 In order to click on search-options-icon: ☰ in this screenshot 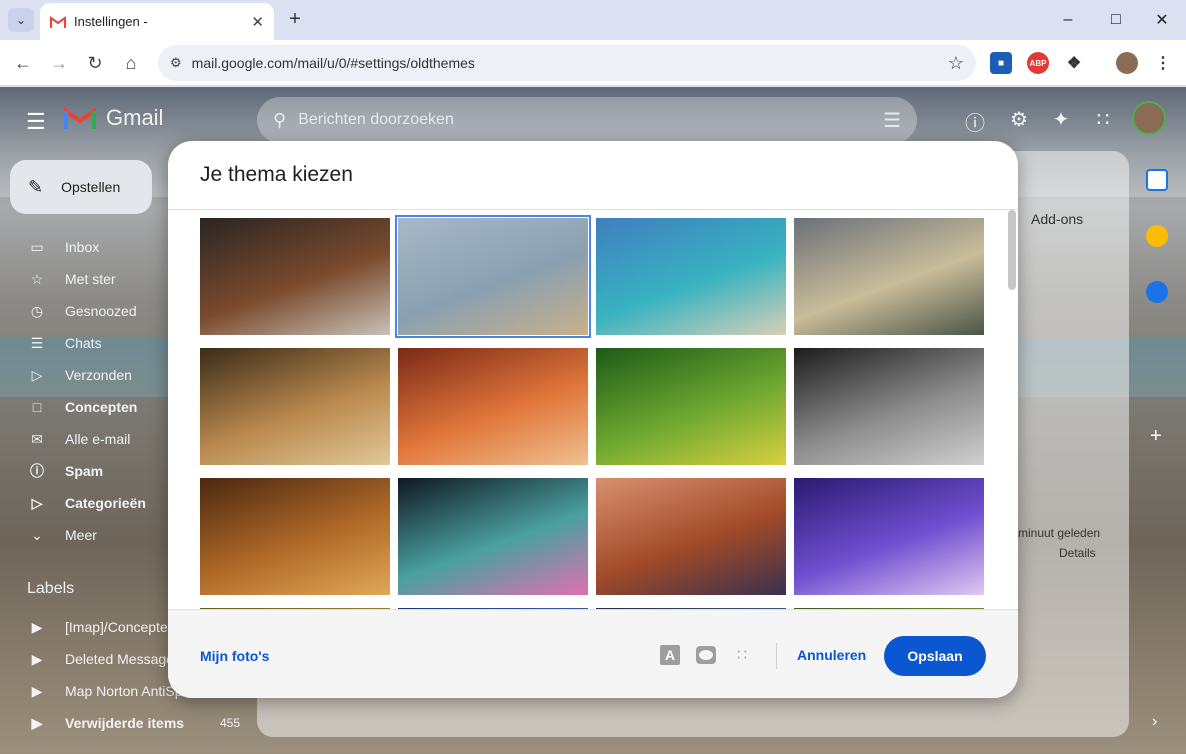, I will do `click(892, 120)`.